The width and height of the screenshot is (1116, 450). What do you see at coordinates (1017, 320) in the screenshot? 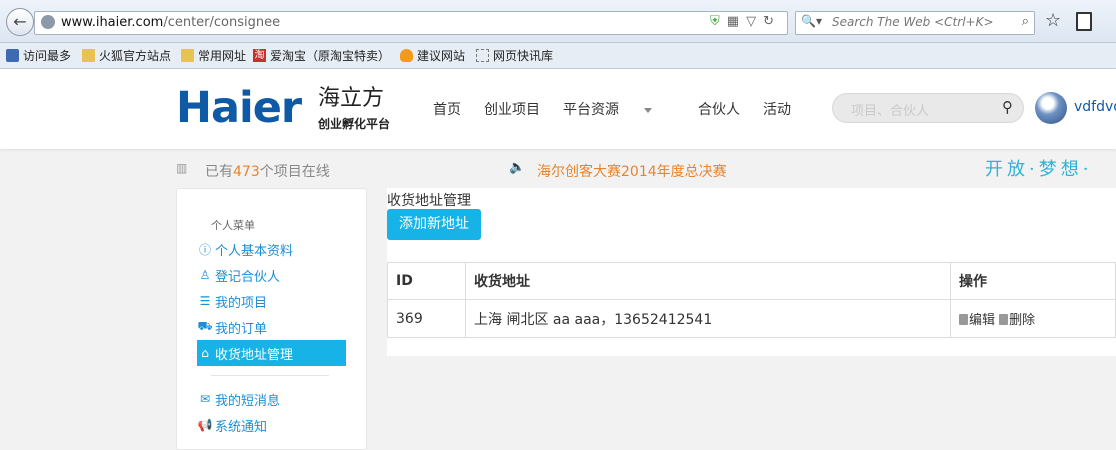
I see `delete-link: 删除` at bounding box center [1017, 320].